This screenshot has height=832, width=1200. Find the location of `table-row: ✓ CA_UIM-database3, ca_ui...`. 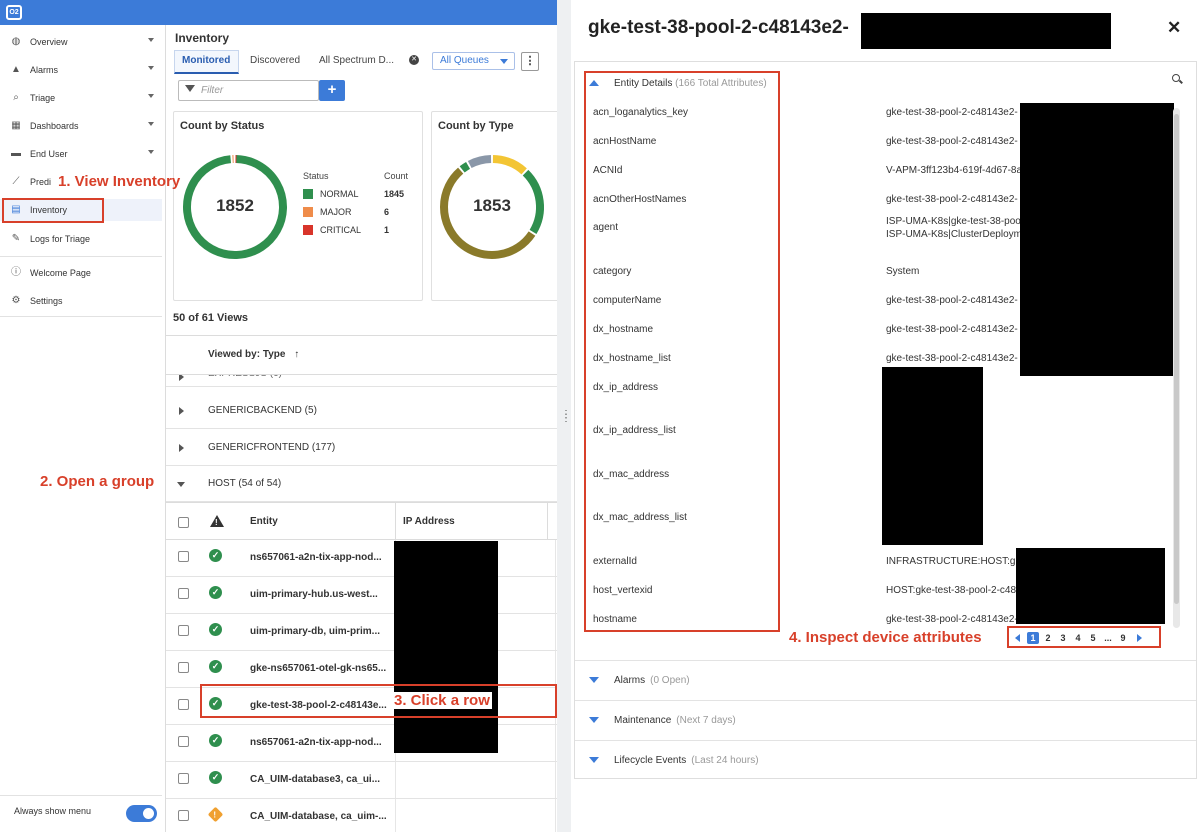

table-row: ✓ CA_UIM-database3, ca_ui... is located at coordinates (361, 780).